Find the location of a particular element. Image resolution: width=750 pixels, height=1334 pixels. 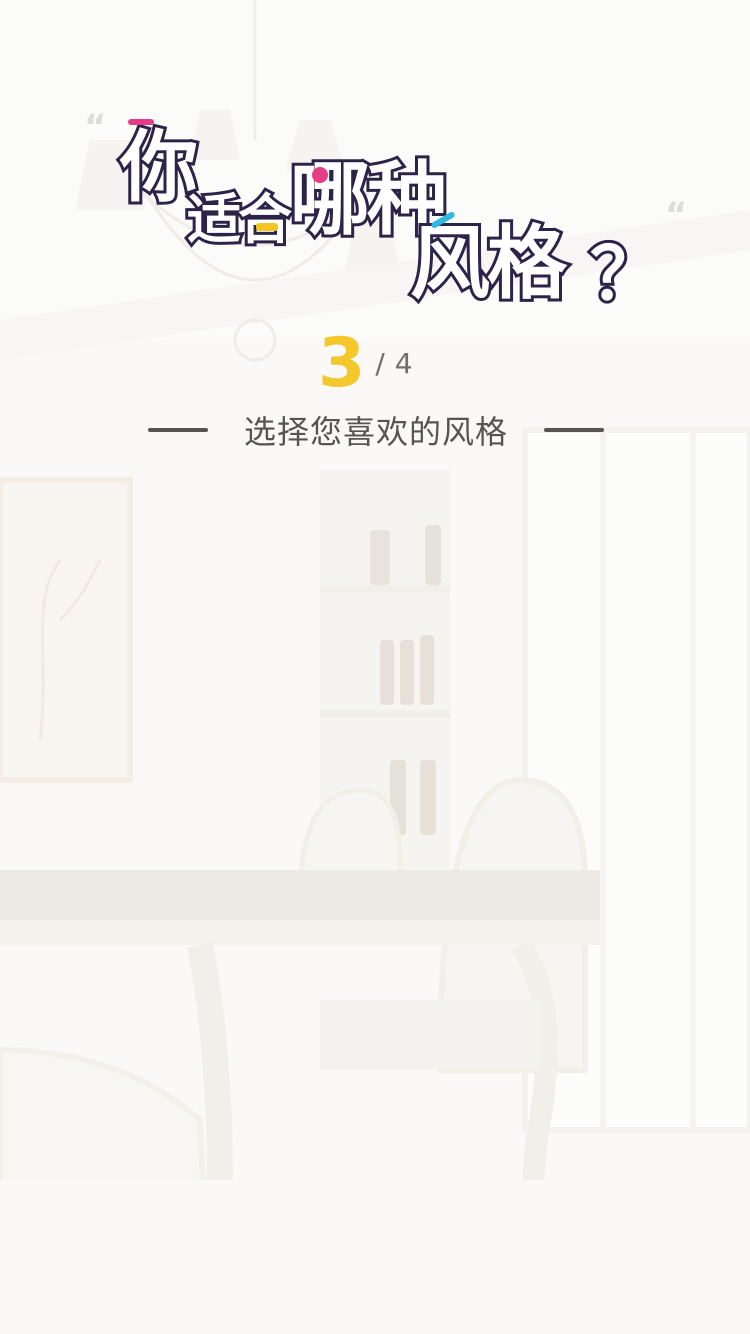

right-dash is located at coordinates (573, 430).